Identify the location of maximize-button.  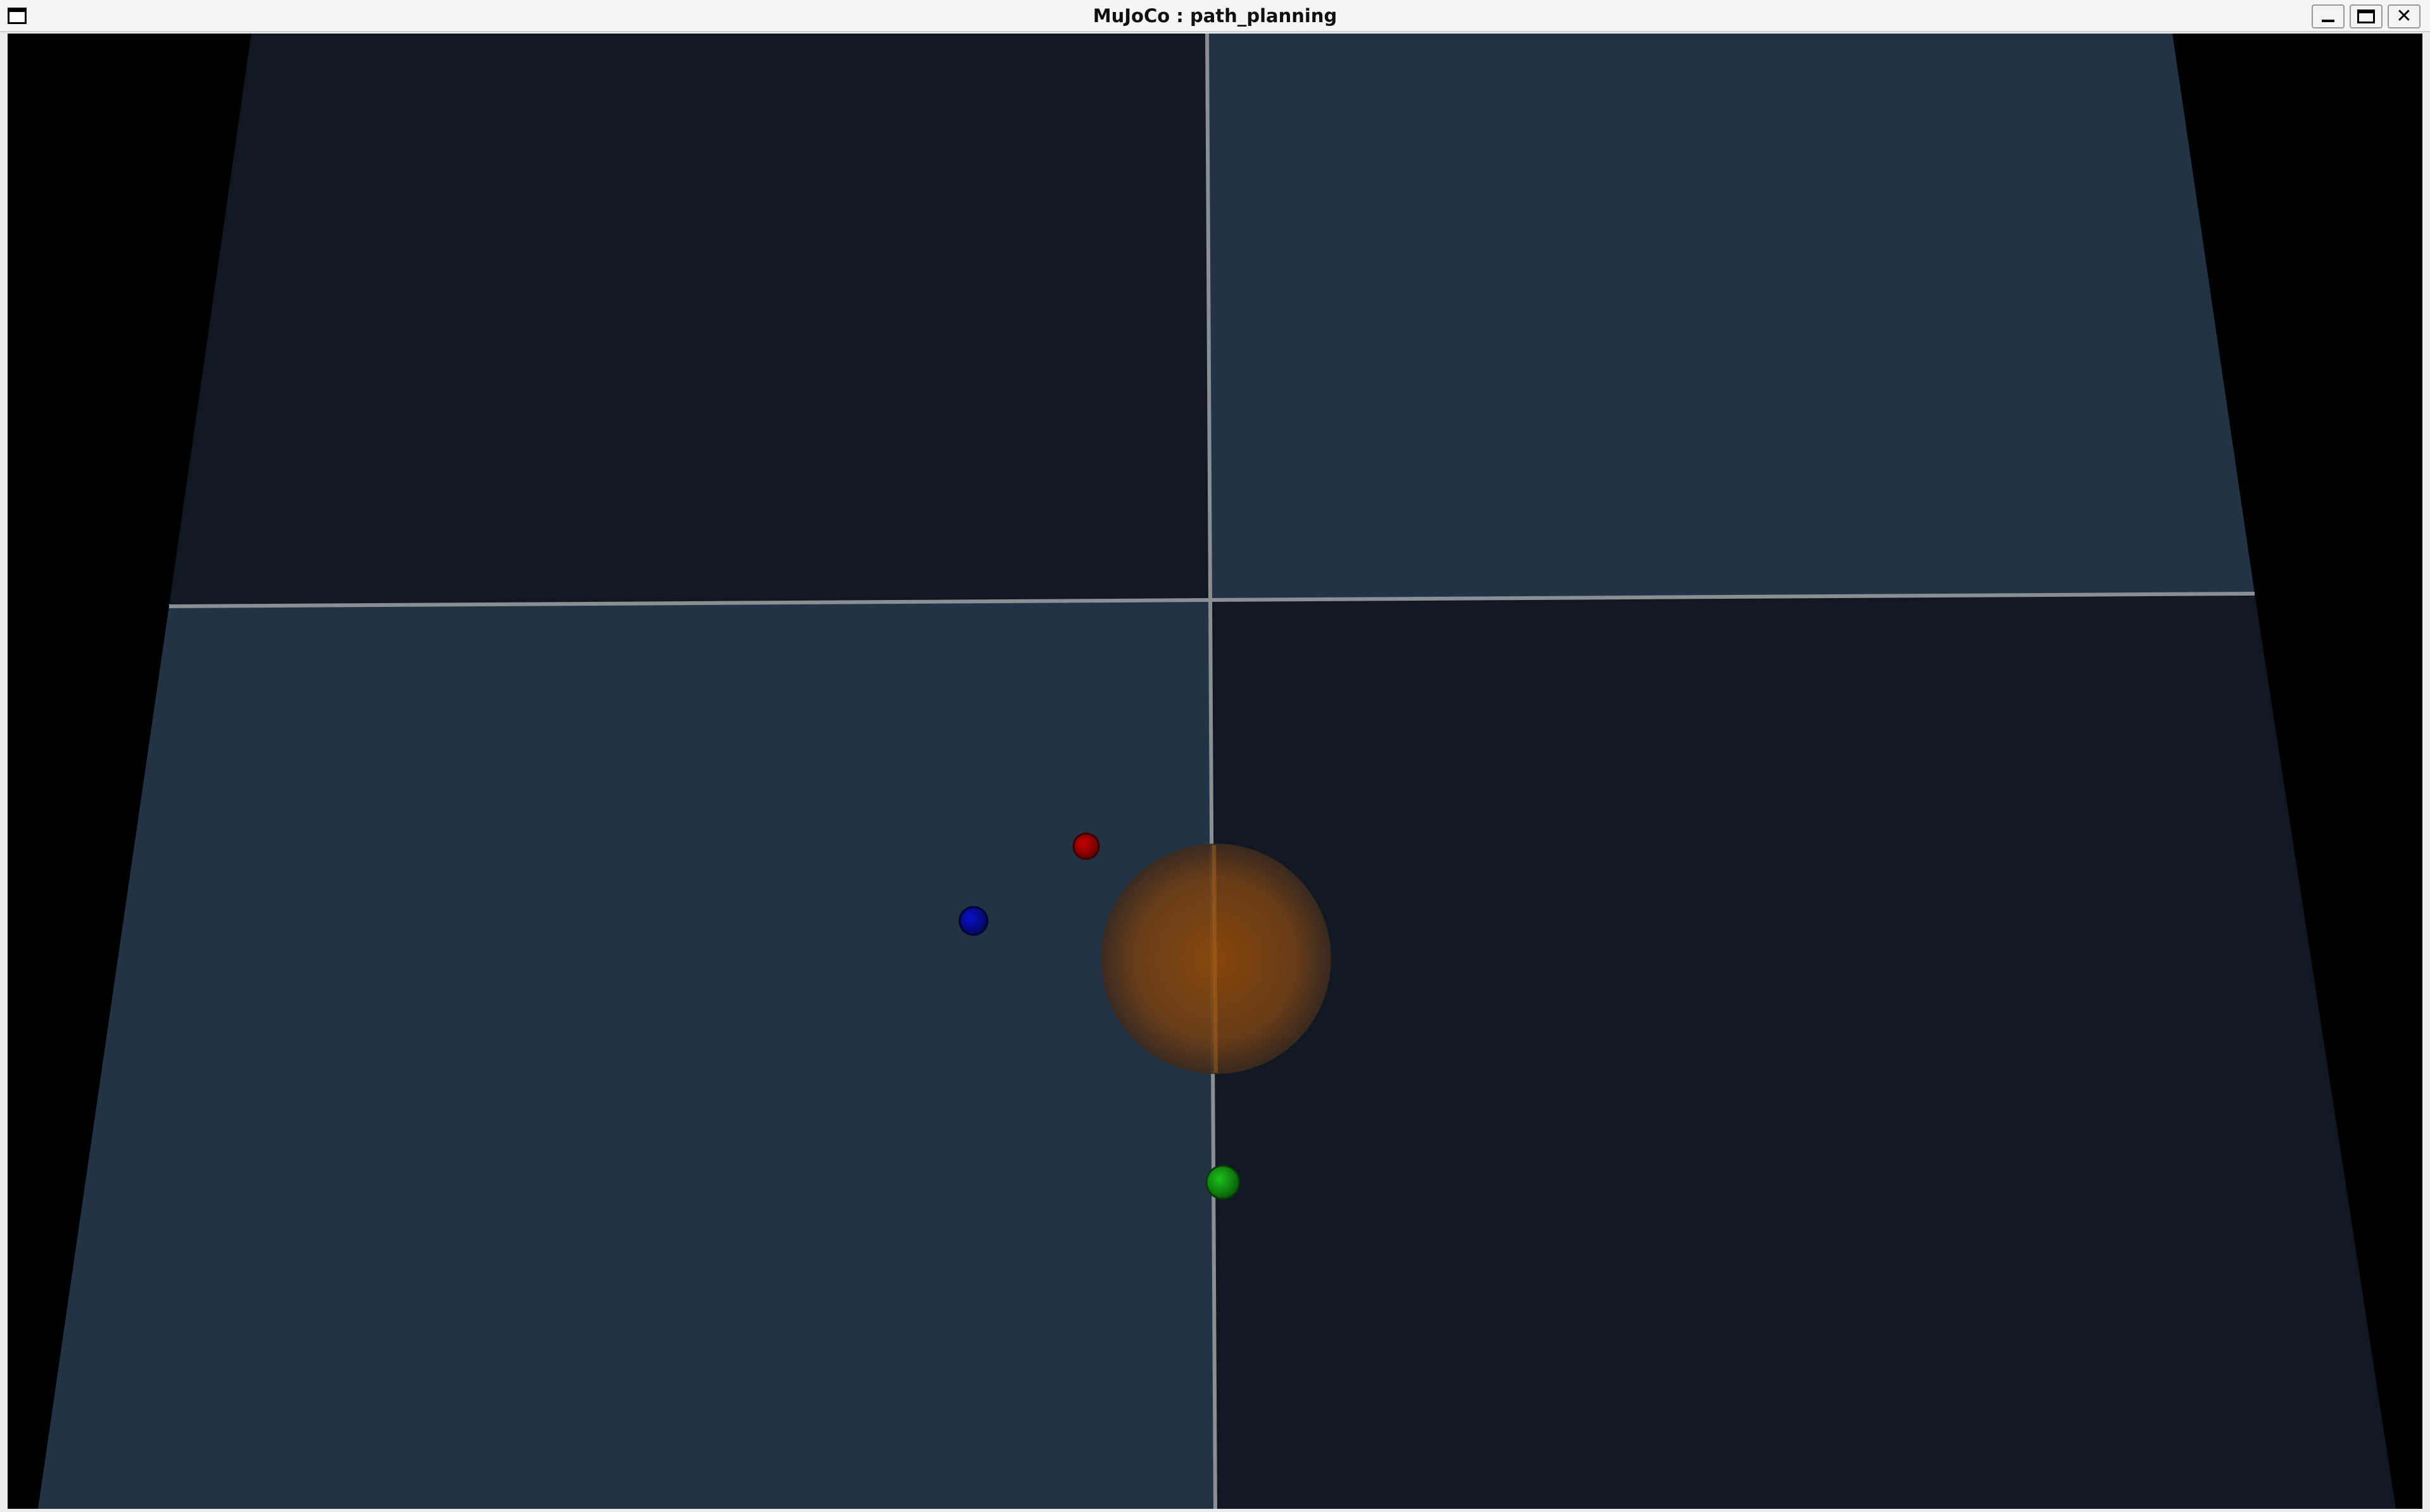
(2367, 16).